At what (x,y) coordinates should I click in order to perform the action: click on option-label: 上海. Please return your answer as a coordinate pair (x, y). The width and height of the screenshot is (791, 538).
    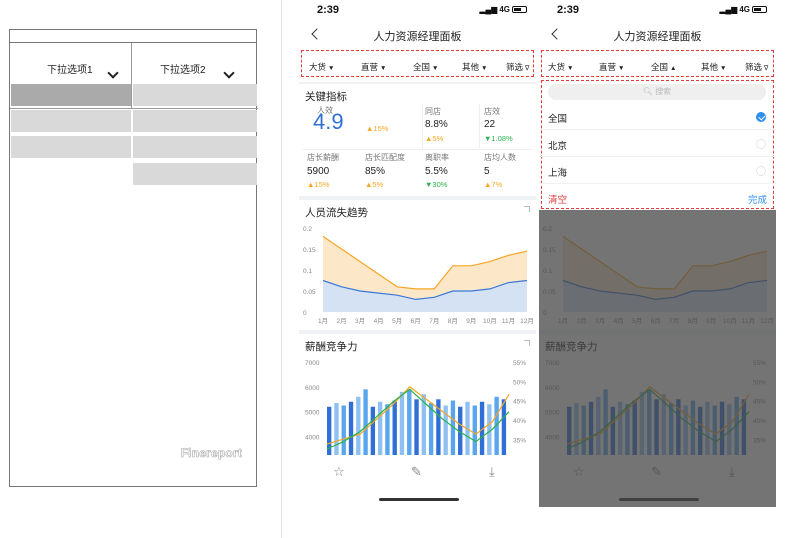
    Looking at the image, I should click on (558, 173).